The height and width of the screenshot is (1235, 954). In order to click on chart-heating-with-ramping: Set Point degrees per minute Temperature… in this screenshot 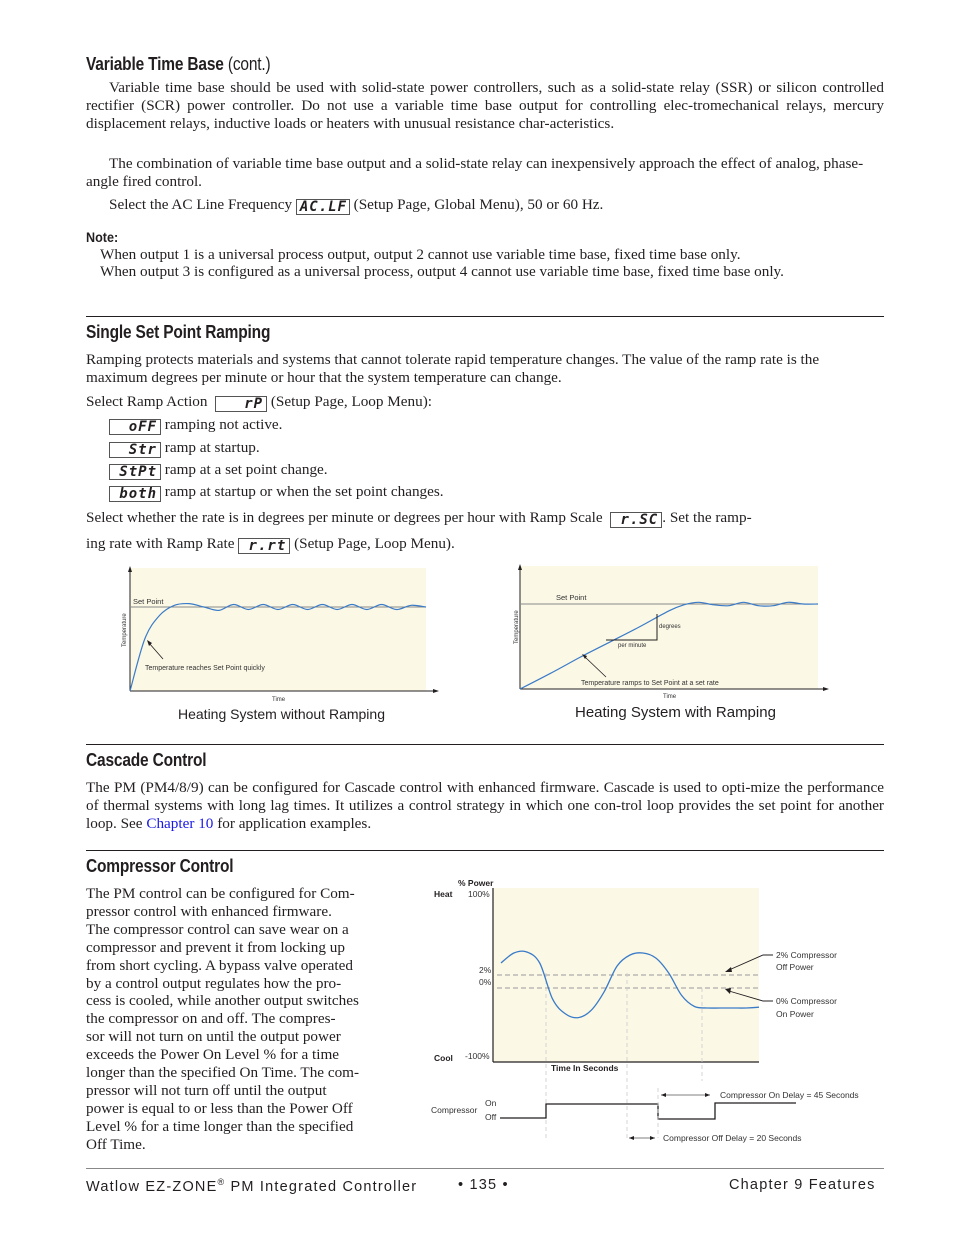, I will do `click(671, 632)`.